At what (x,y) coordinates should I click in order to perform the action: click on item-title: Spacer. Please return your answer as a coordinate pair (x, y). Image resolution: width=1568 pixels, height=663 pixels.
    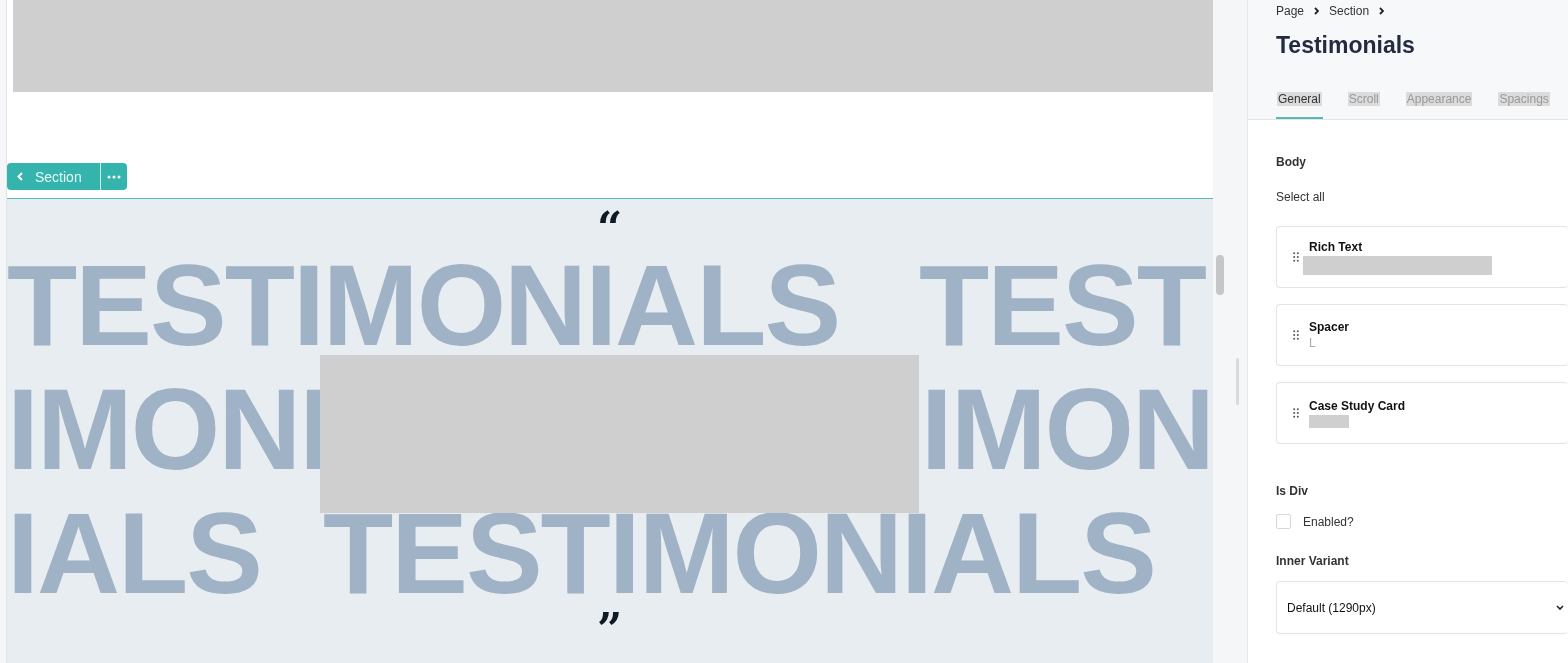
    Looking at the image, I should click on (1329, 327).